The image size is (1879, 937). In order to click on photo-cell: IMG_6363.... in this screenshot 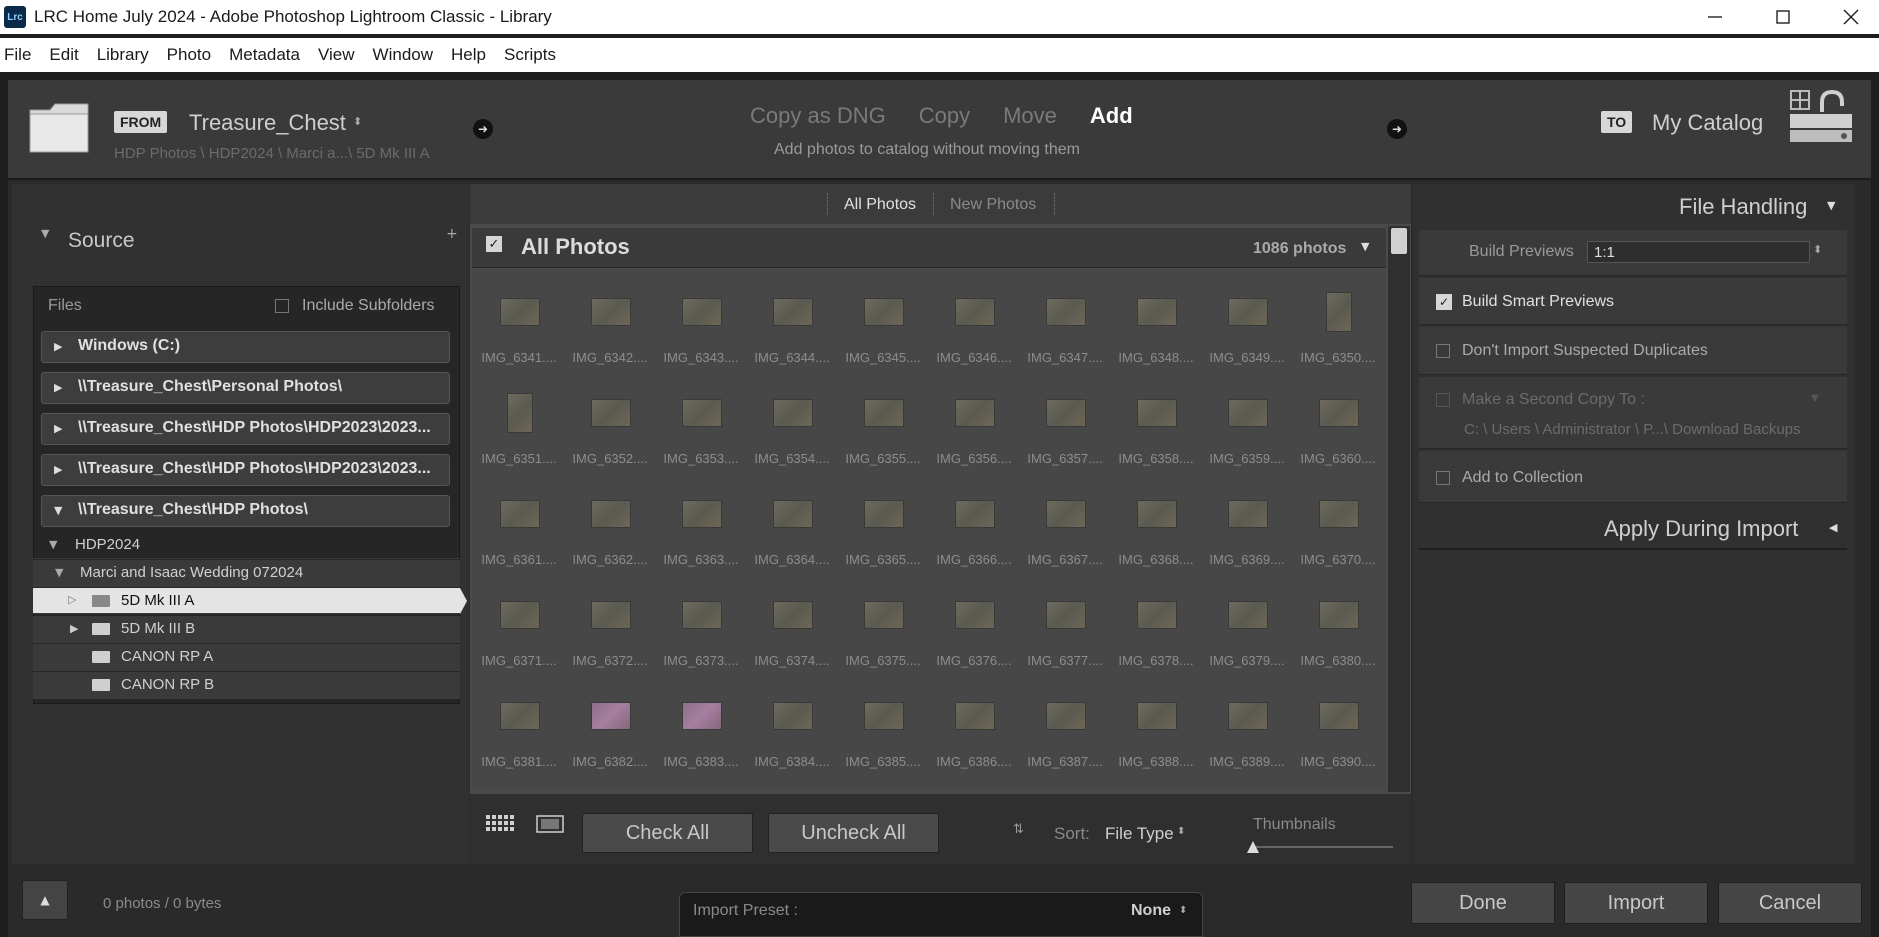, I will do `click(701, 522)`.